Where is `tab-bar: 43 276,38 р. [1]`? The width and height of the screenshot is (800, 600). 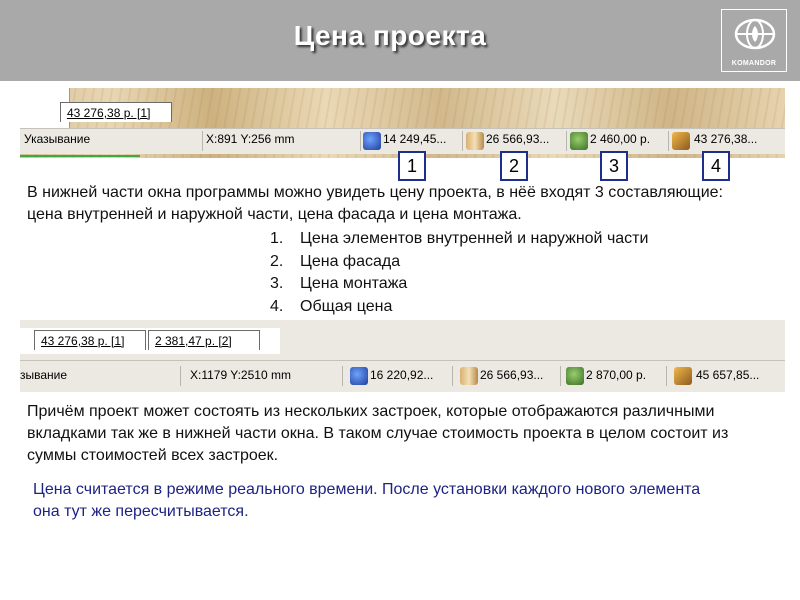 tab-bar: 43 276,38 р. [1] is located at coordinates (96, 112).